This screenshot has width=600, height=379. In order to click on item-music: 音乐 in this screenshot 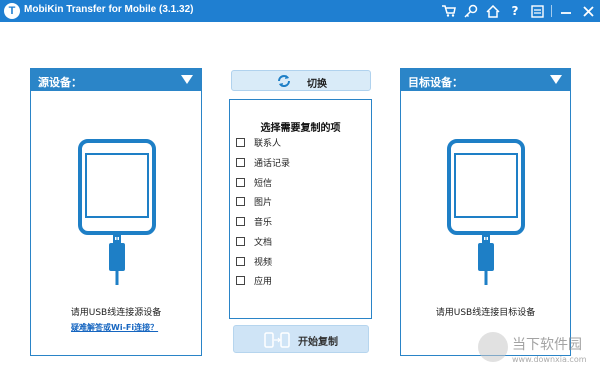, I will do `click(254, 221)`.